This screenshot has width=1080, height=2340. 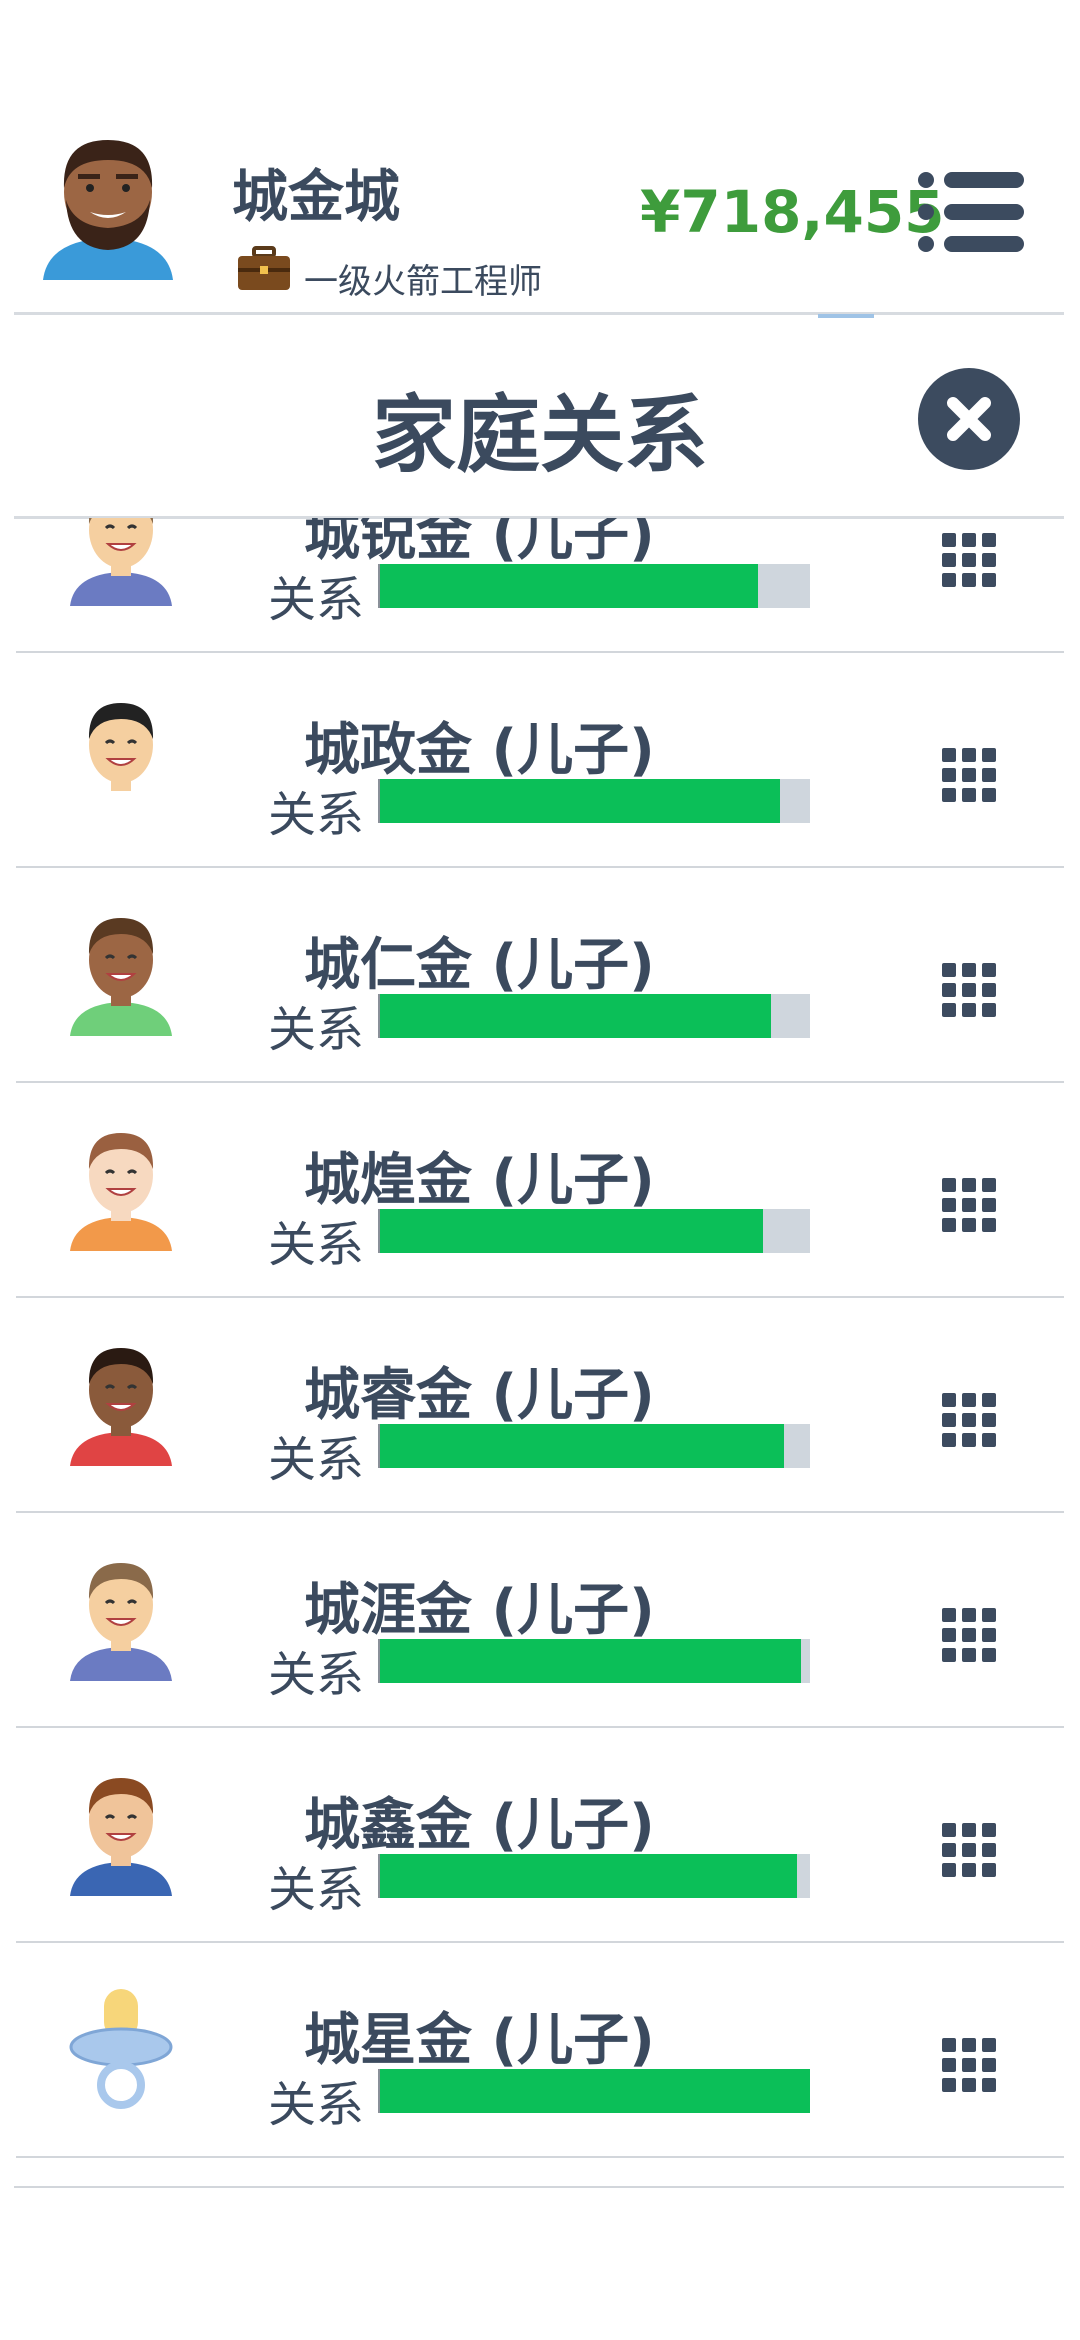 What do you see at coordinates (792, 212) in the screenshot?
I see `money-balance: ¥718,455` at bounding box center [792, 212].